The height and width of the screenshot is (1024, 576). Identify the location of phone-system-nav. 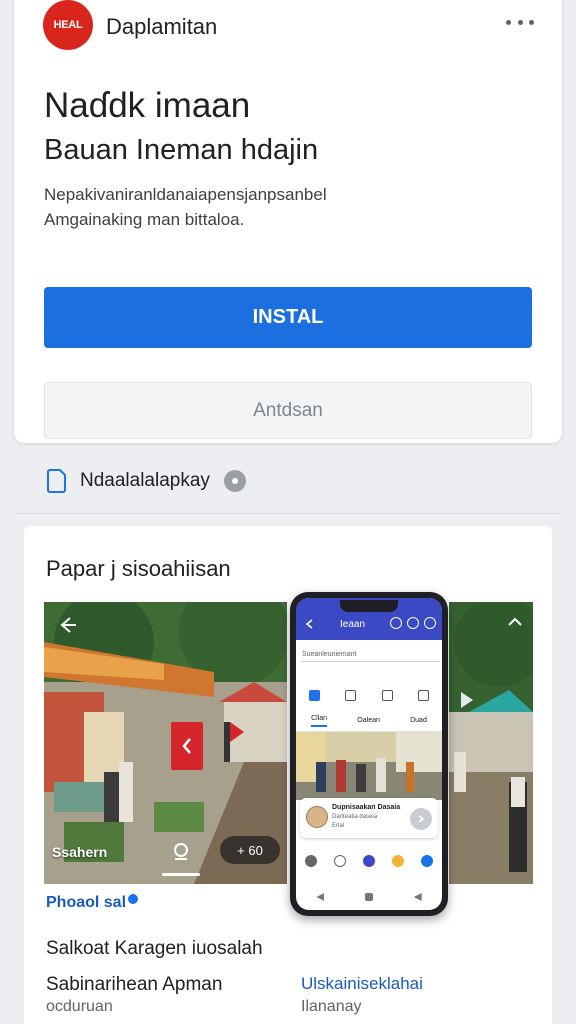
(369, 897).